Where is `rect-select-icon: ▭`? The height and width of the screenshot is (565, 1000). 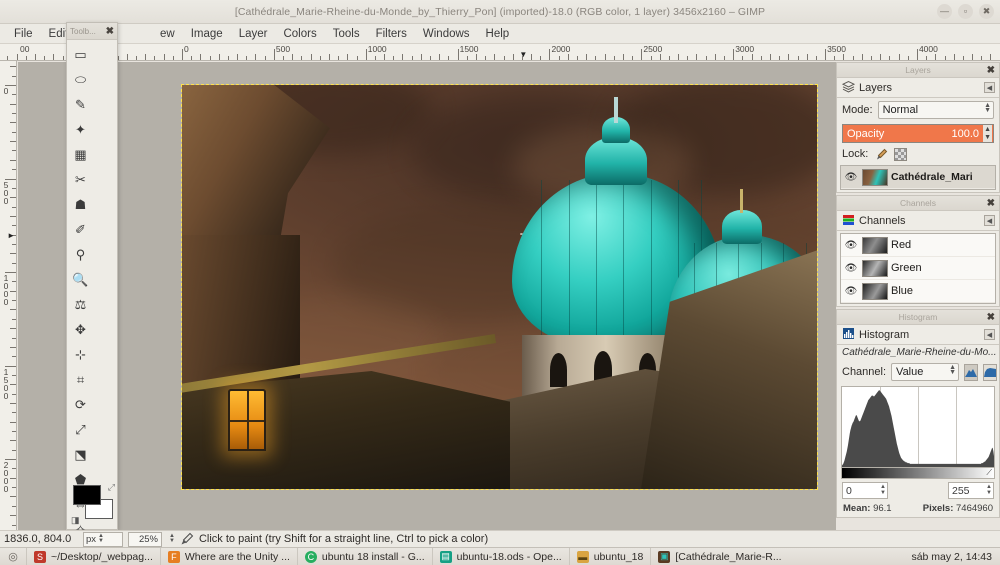
rect-select-icon: ▭ is located at coordinates (80, 54).